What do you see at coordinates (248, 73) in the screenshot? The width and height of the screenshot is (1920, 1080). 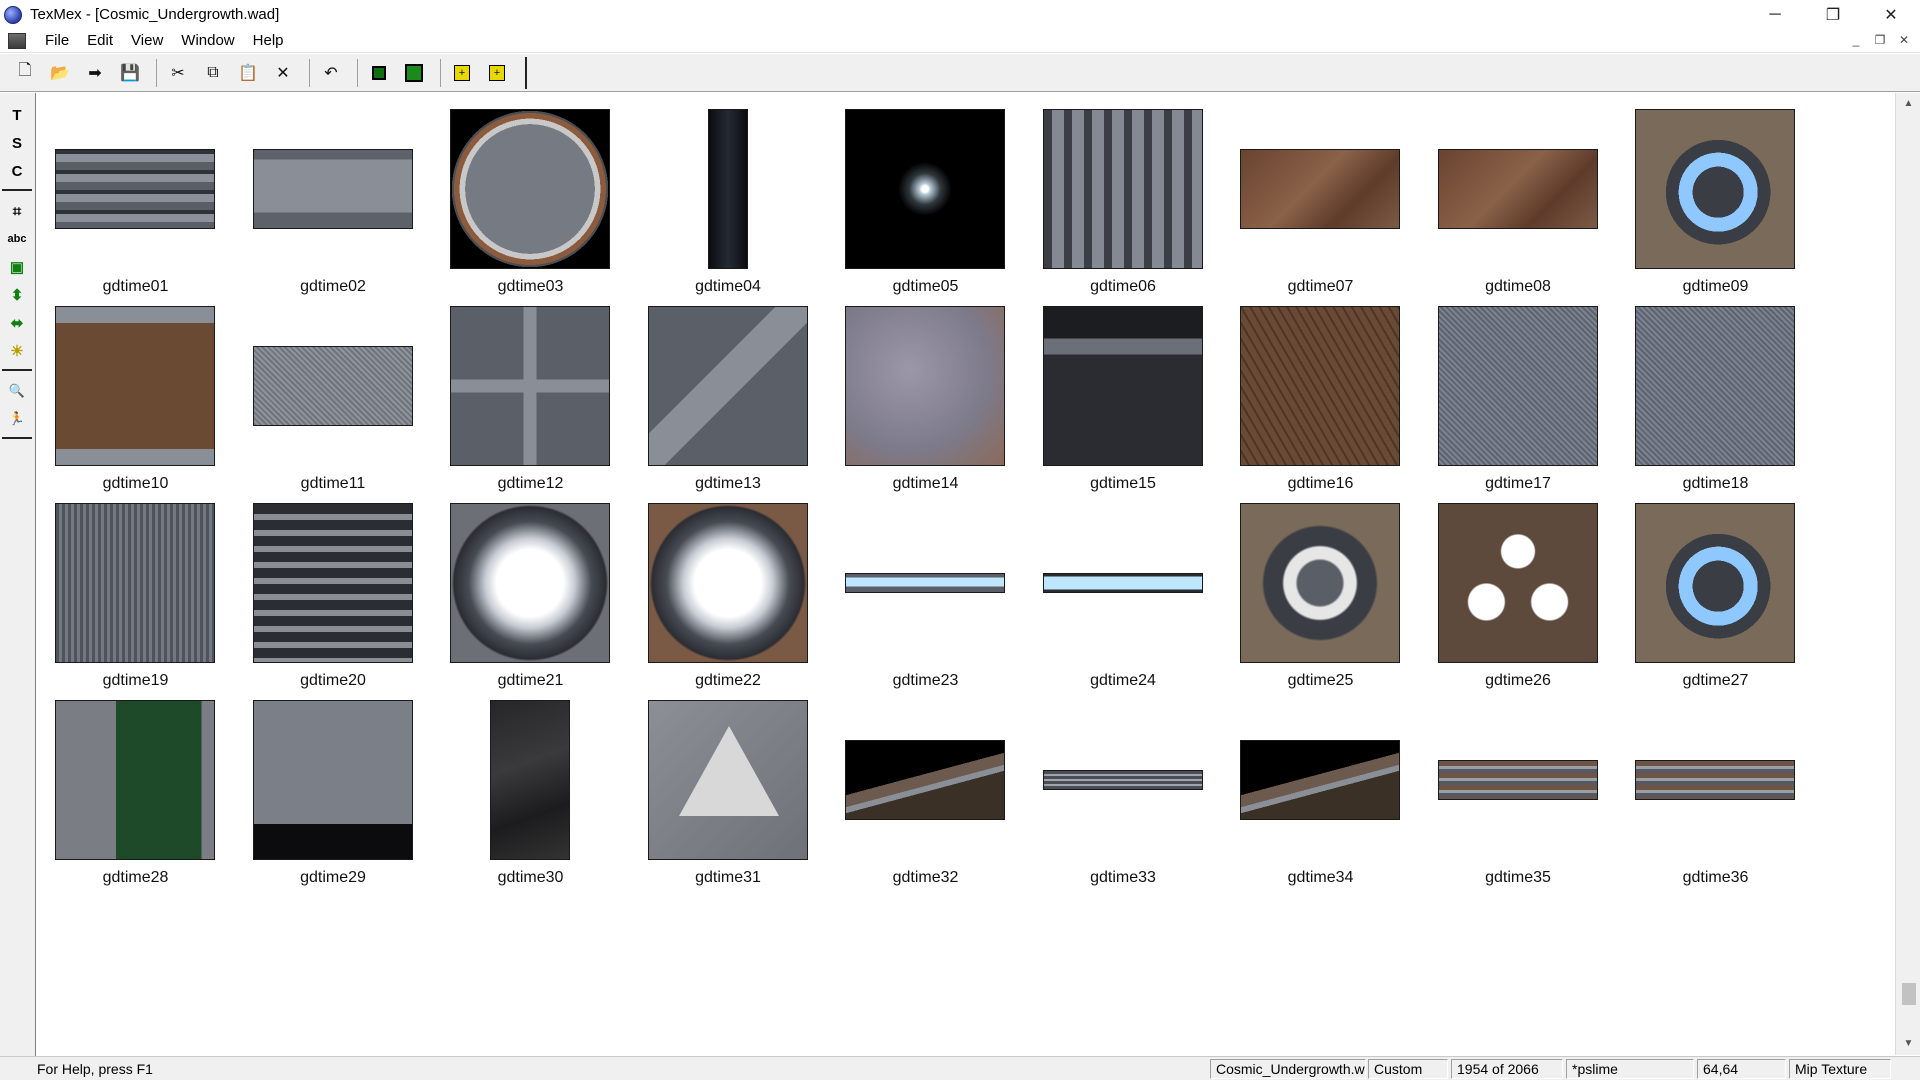 I see `paste-icon: 📋` at bounding box center [248, 73].